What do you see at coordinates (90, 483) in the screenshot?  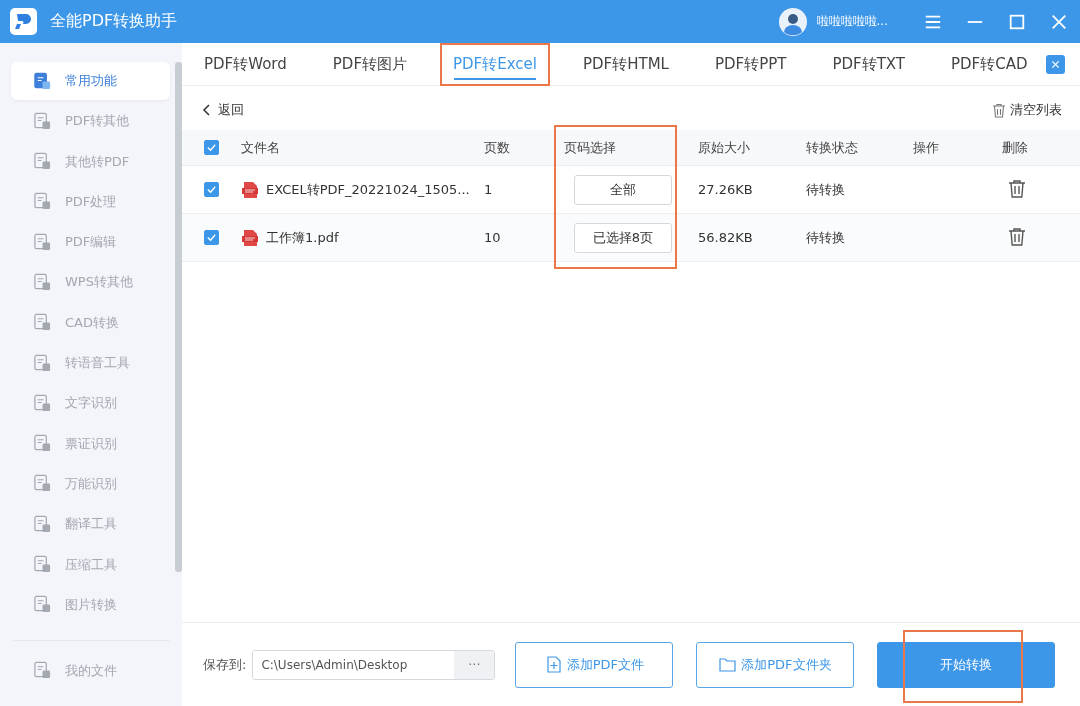 I see `sidebar-item: 万能识别` at bounding box center [90, 483].